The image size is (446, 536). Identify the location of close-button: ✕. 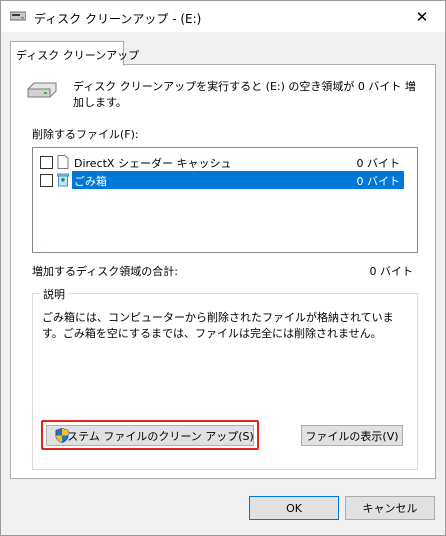
(422, 16).